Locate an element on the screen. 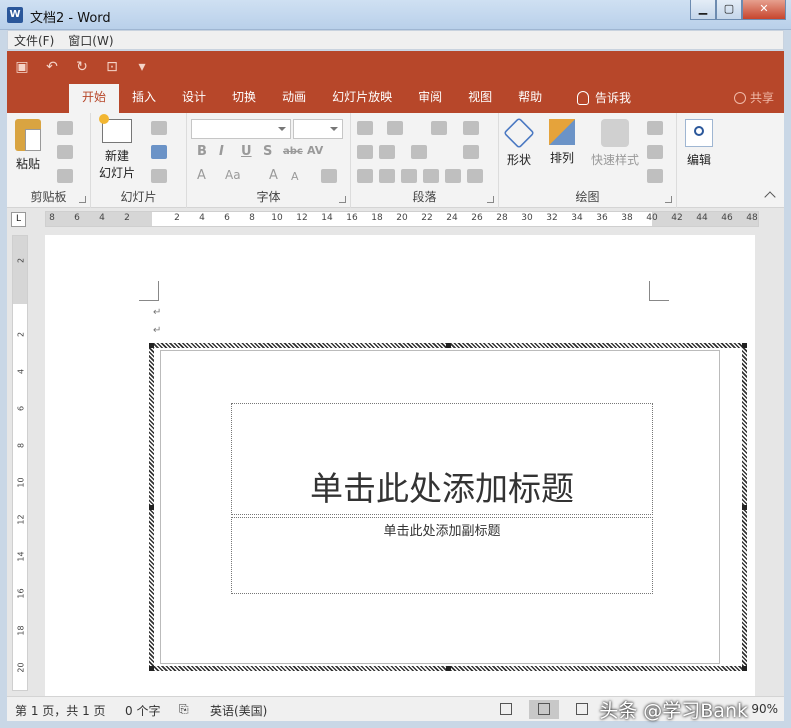 This screenshot has width=791, height=728. cut-icon is located at coordinates (65, 128).